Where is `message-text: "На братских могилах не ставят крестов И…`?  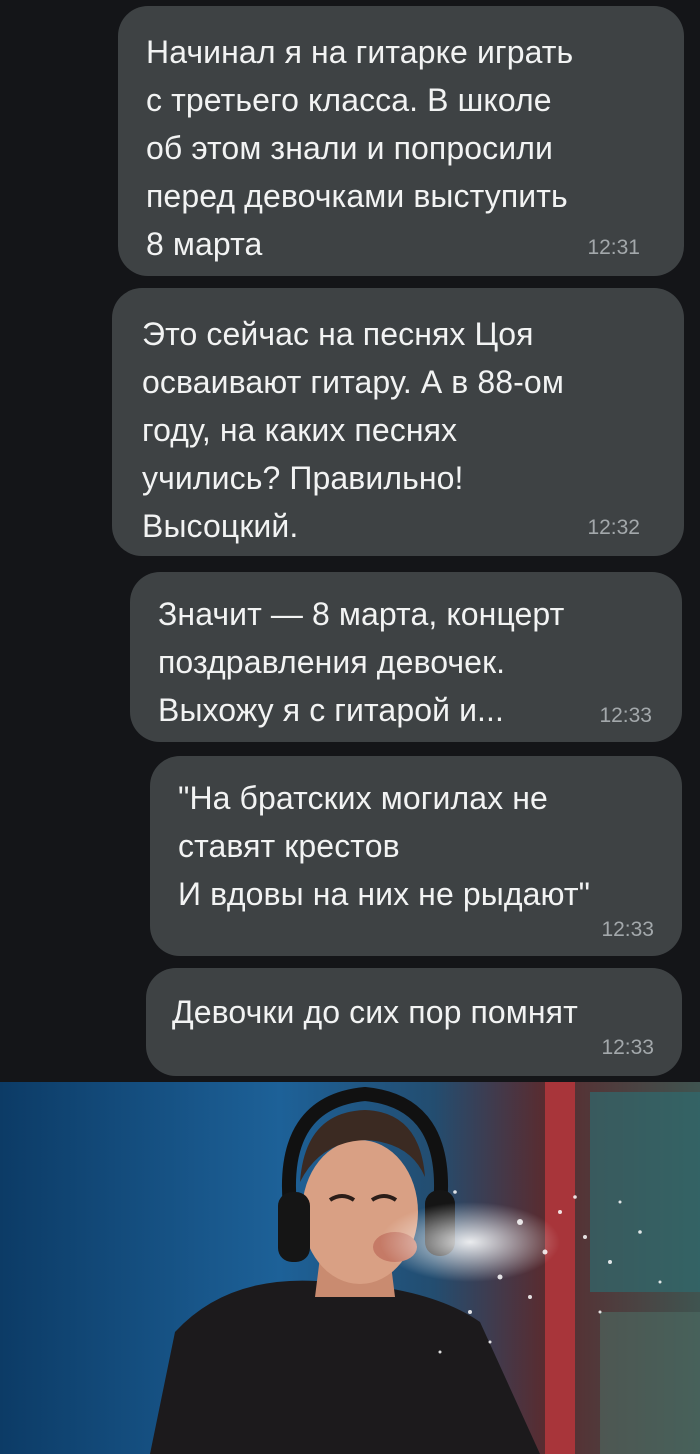
message-text: "На братских могилах не ставят крестов И… is located at coordinates (384, 846).